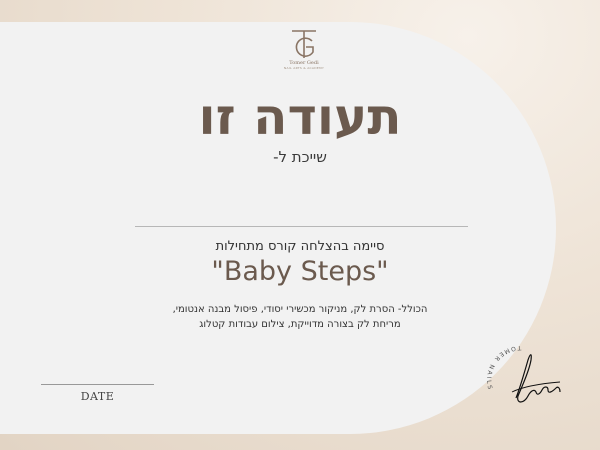 This screenshot has width=600, height=450. What do you see at coordinates (300, 246) in the screenshot?
I see `completion-text: סיימה בהצלחה קורס מתחילות` at bounding box center [300, 246].